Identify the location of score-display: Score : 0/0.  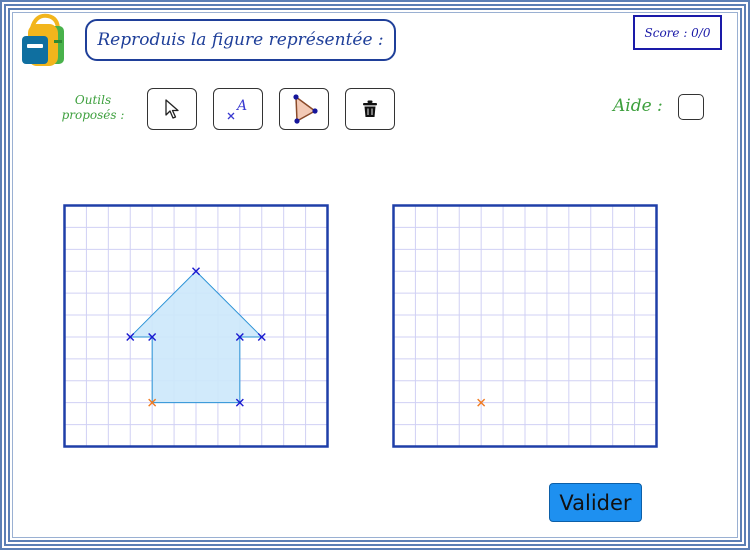
(677, 32).